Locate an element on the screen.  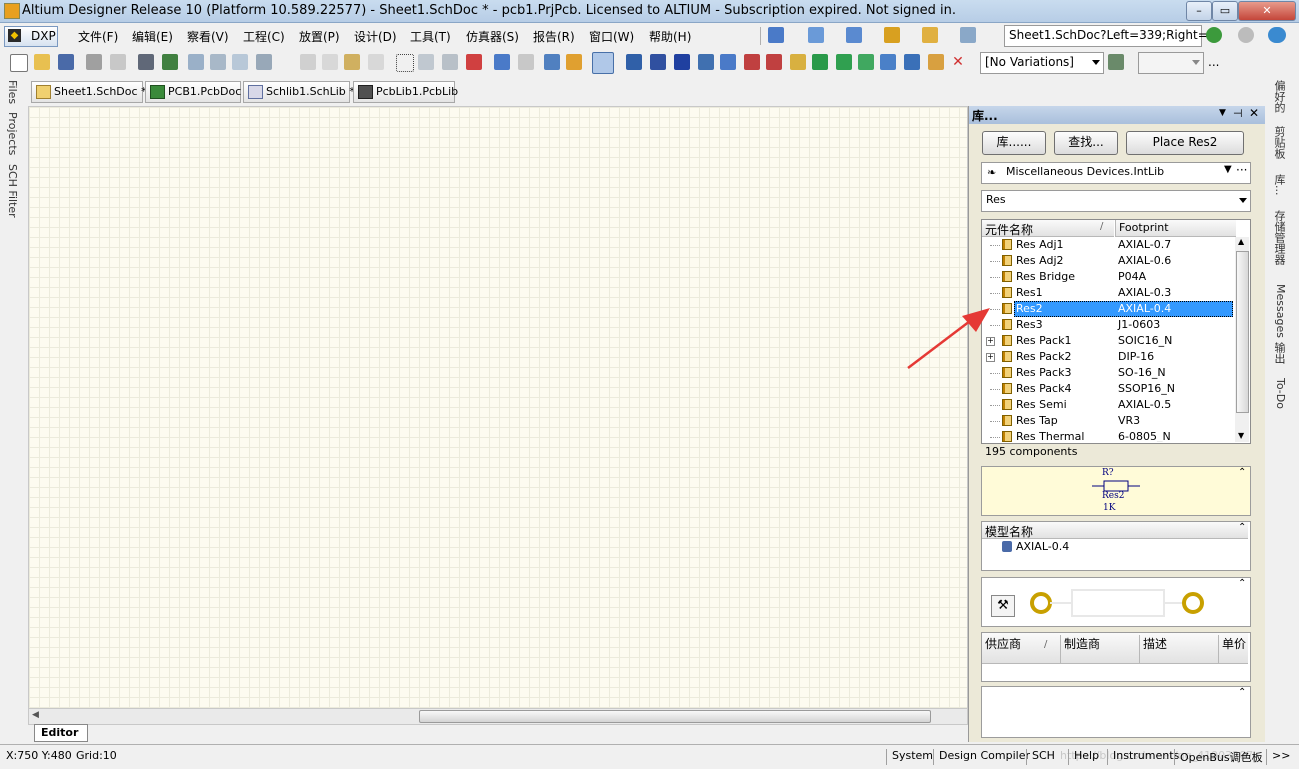
move-icon is located at coordinates (426, 62).